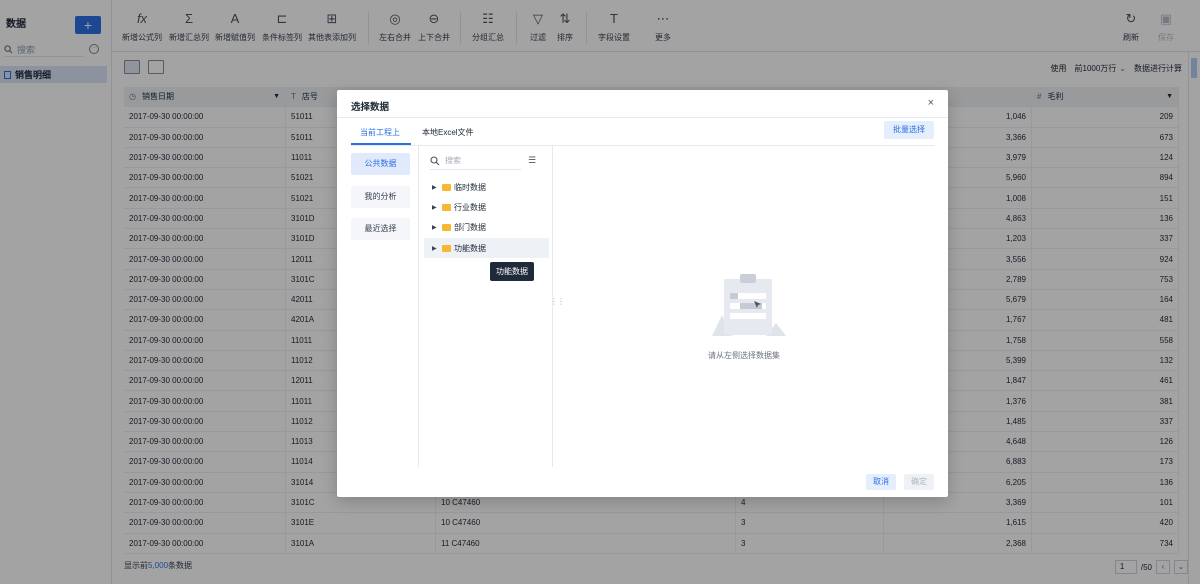 This screenshot has width=1200, height=584. Describe the element at coordinates (380, 164) in the screenshot. I see `category-public-data: 公共数据` at that location.